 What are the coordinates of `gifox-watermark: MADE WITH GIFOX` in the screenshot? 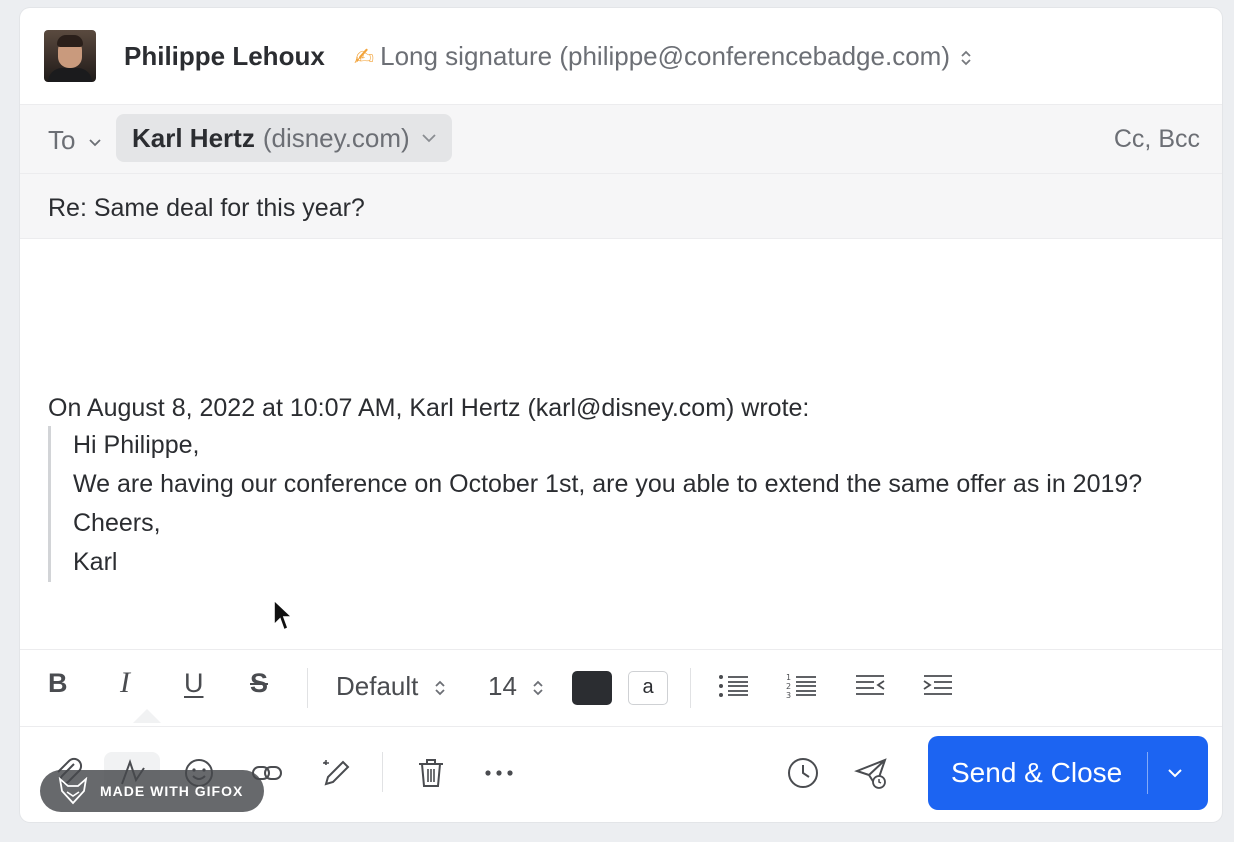 It's located at (152, 791).